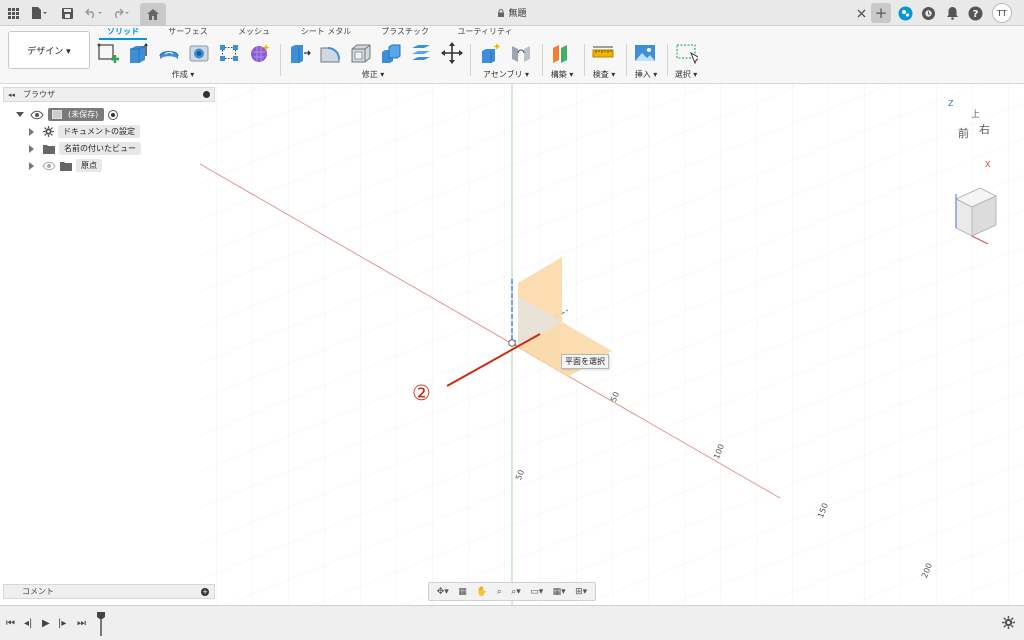 This screenshot has width=1024, height=640. I want to click on browser-pin-icon, so click(206, 94).